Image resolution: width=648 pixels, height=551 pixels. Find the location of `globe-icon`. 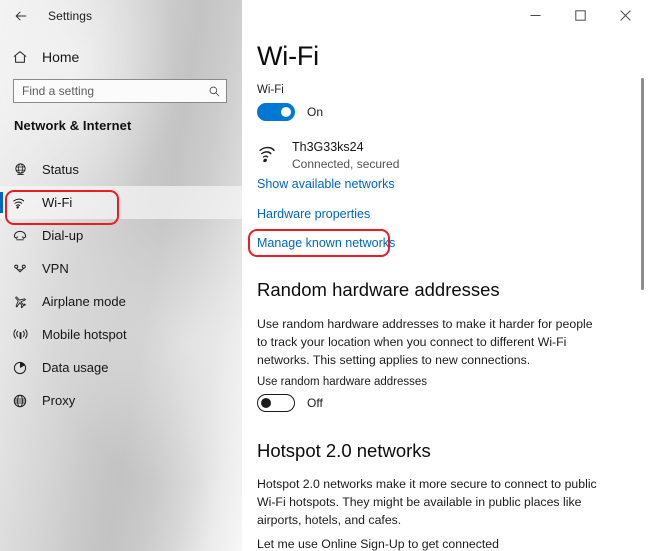

globe-icon is located at coordinates (20, 401).